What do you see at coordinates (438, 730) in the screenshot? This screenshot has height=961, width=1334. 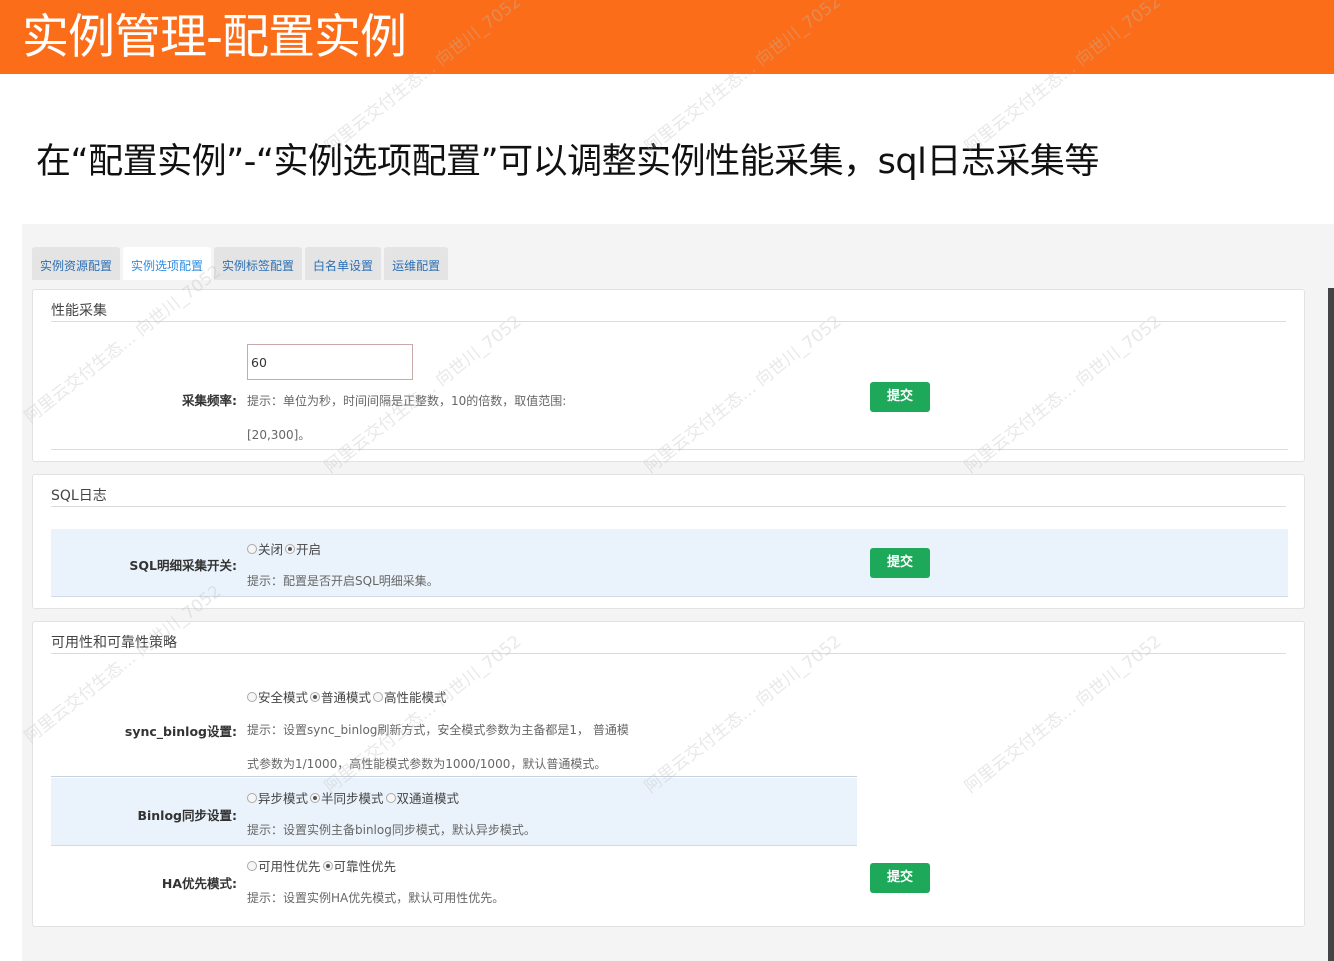 I see `sync-binlog-hint-line1: 提示：设置sync_binlog刷新方式，安全模式参数为主备都是1， 普通模` at bounding box center [438, 730].